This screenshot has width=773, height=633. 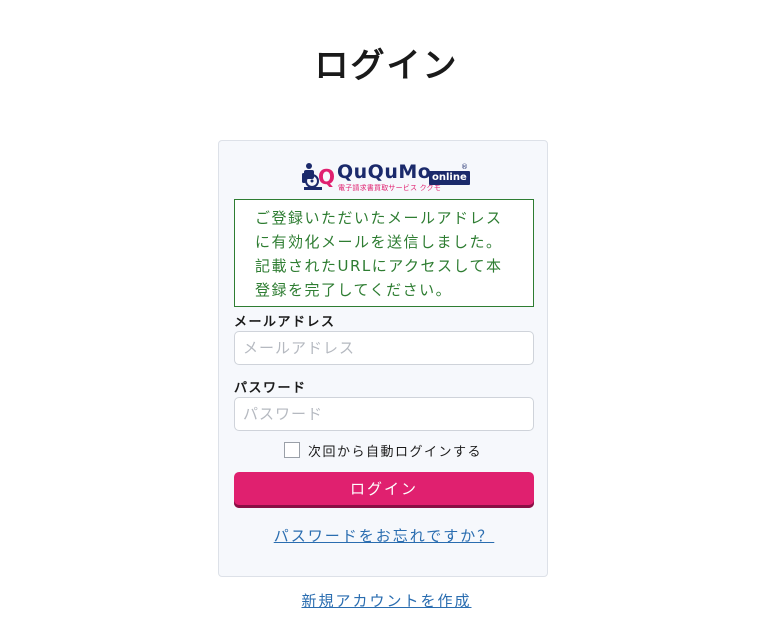 What do you see at coordinates (449, 178) in the screenshot?
I see `logo-online-badge: online` at bounding box center [449, 178].